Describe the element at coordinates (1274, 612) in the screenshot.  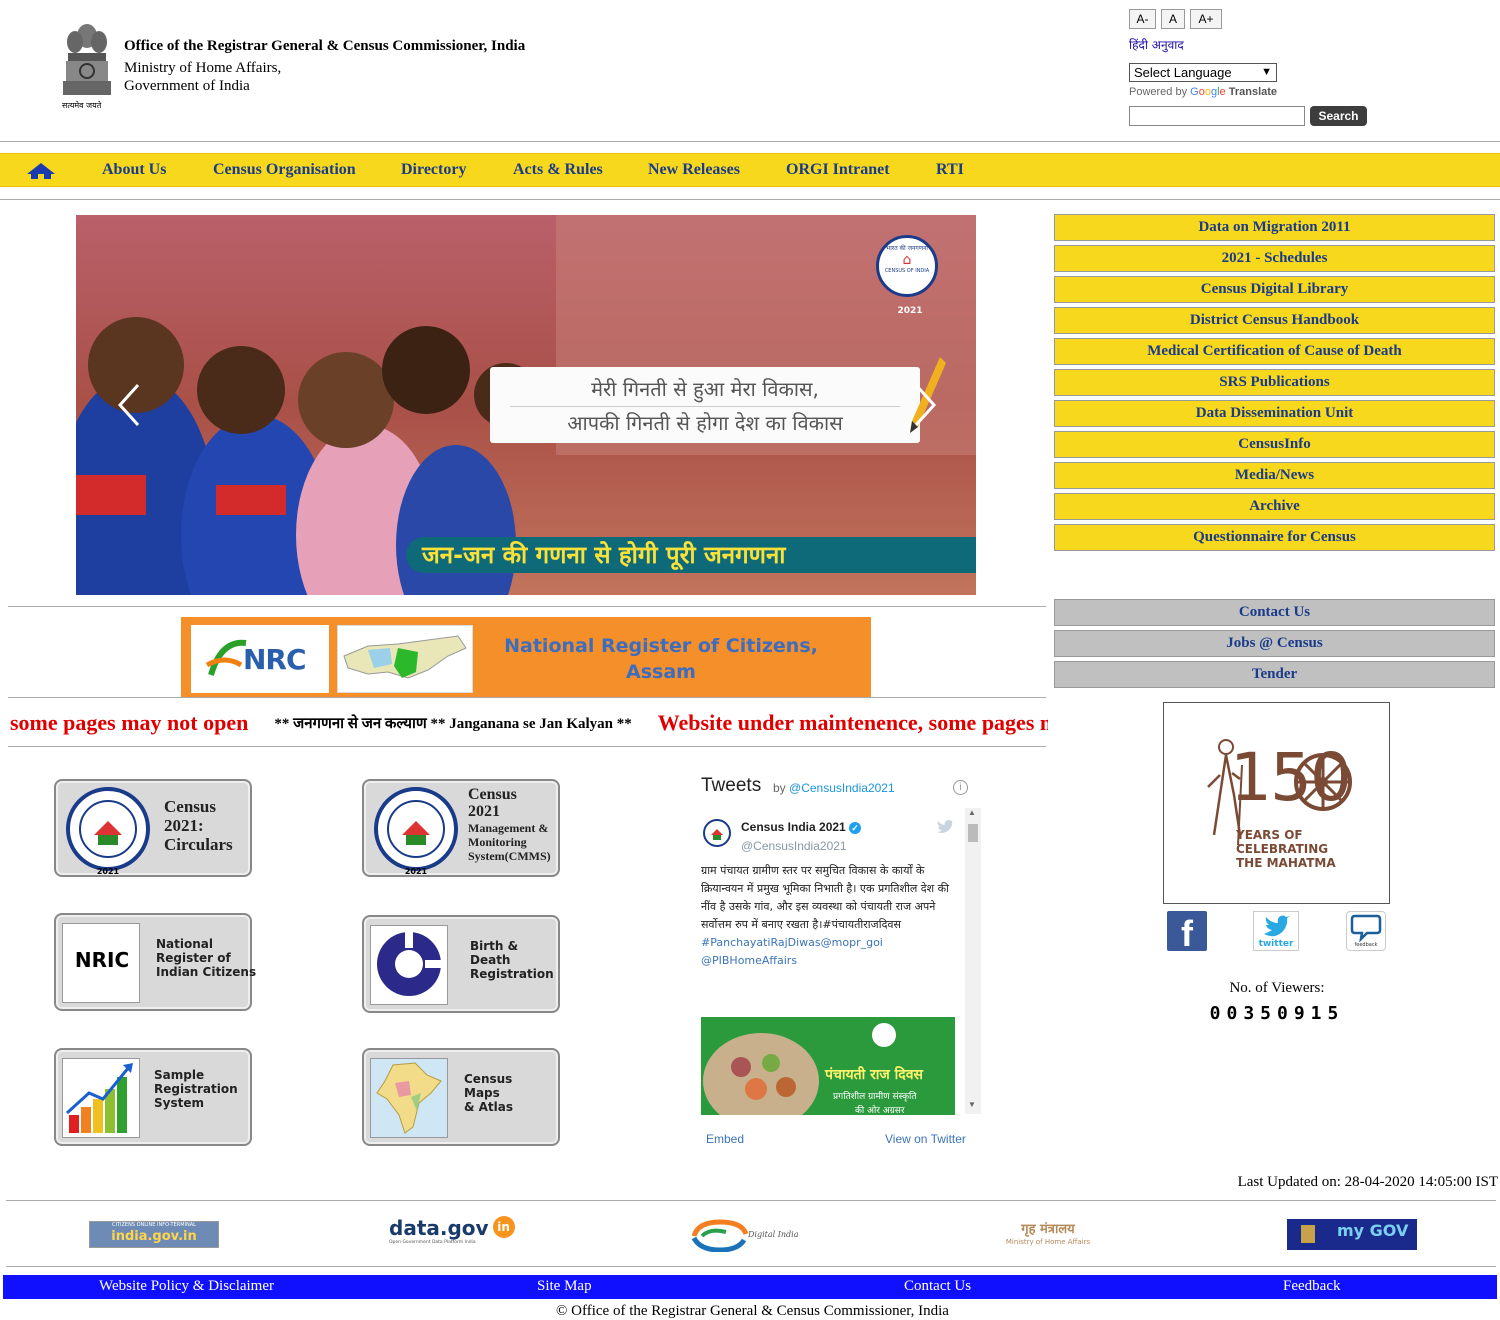
I see `menu-contact-us: Contact Us` at that location.